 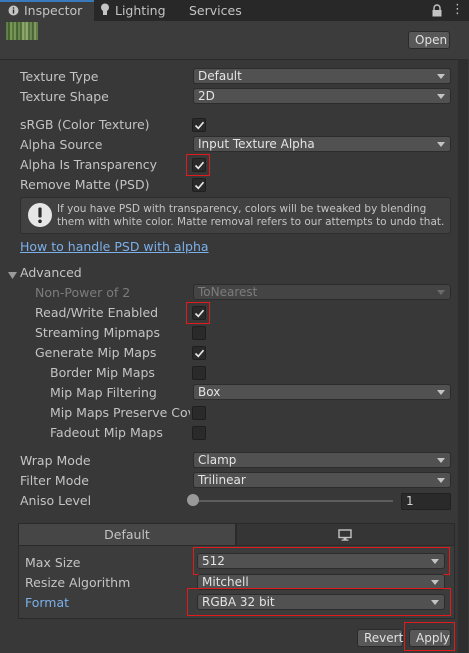 What do you see at coordinates (54, 480) in the screenshot?
I see `filter-mode-label: Filter Mode` at bounding box center [54, 480].